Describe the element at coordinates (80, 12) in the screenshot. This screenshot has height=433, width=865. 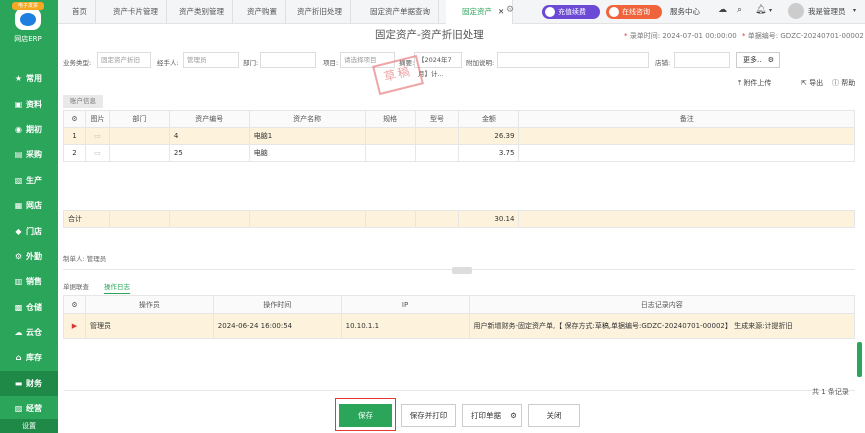
I see `tab-home: 首页` at that location.